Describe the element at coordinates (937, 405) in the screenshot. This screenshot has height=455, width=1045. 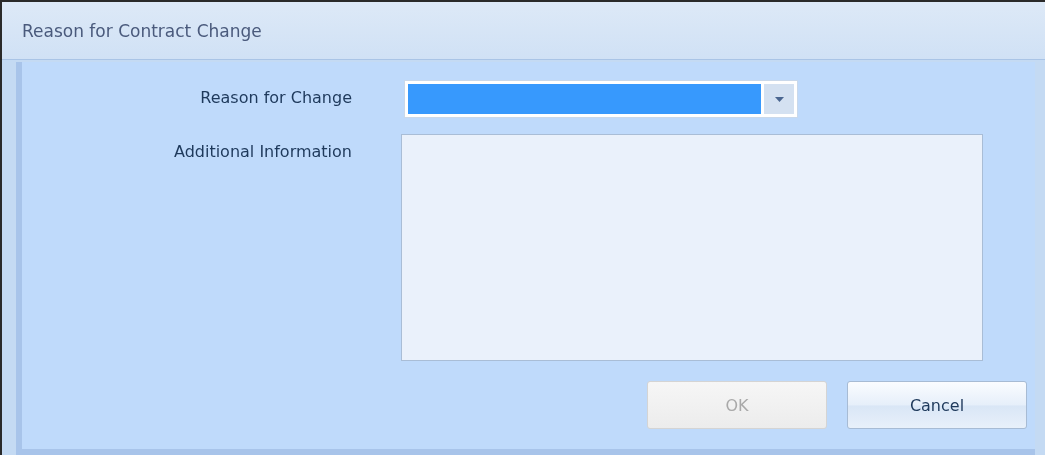
I see `dialog-button: Cancel` at that location.